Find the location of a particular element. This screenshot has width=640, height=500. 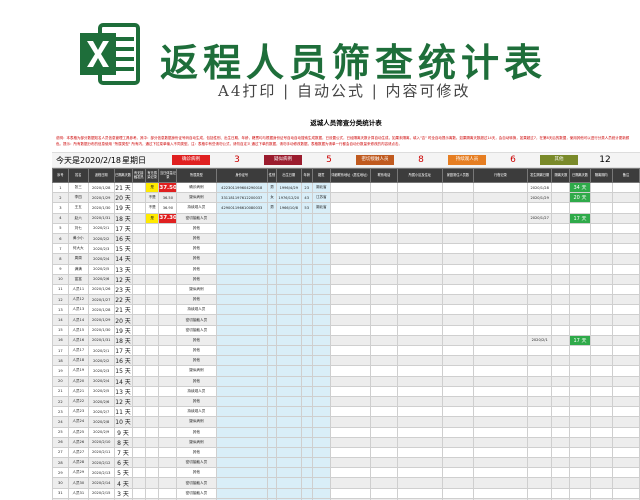

table-cell: 28 is located at coordinates (60, 463).